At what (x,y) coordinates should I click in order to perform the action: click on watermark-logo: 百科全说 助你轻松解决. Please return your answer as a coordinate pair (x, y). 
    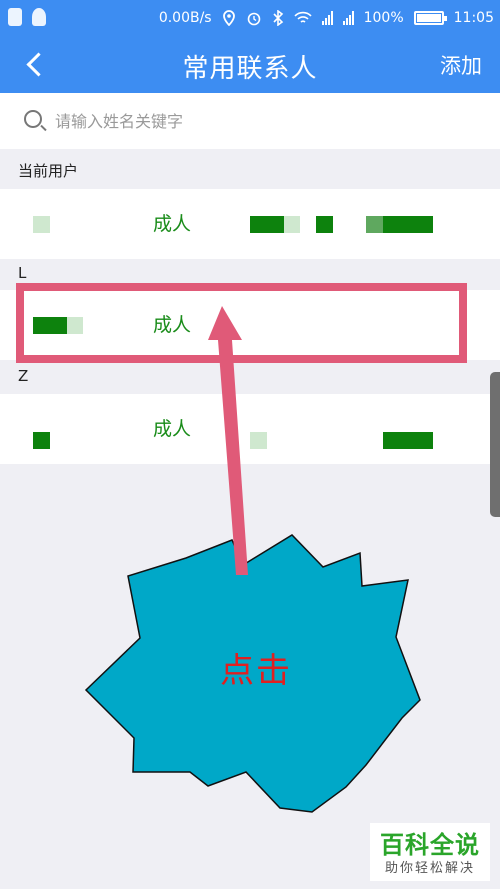
    Looking at the image, I should click on (430, 852).